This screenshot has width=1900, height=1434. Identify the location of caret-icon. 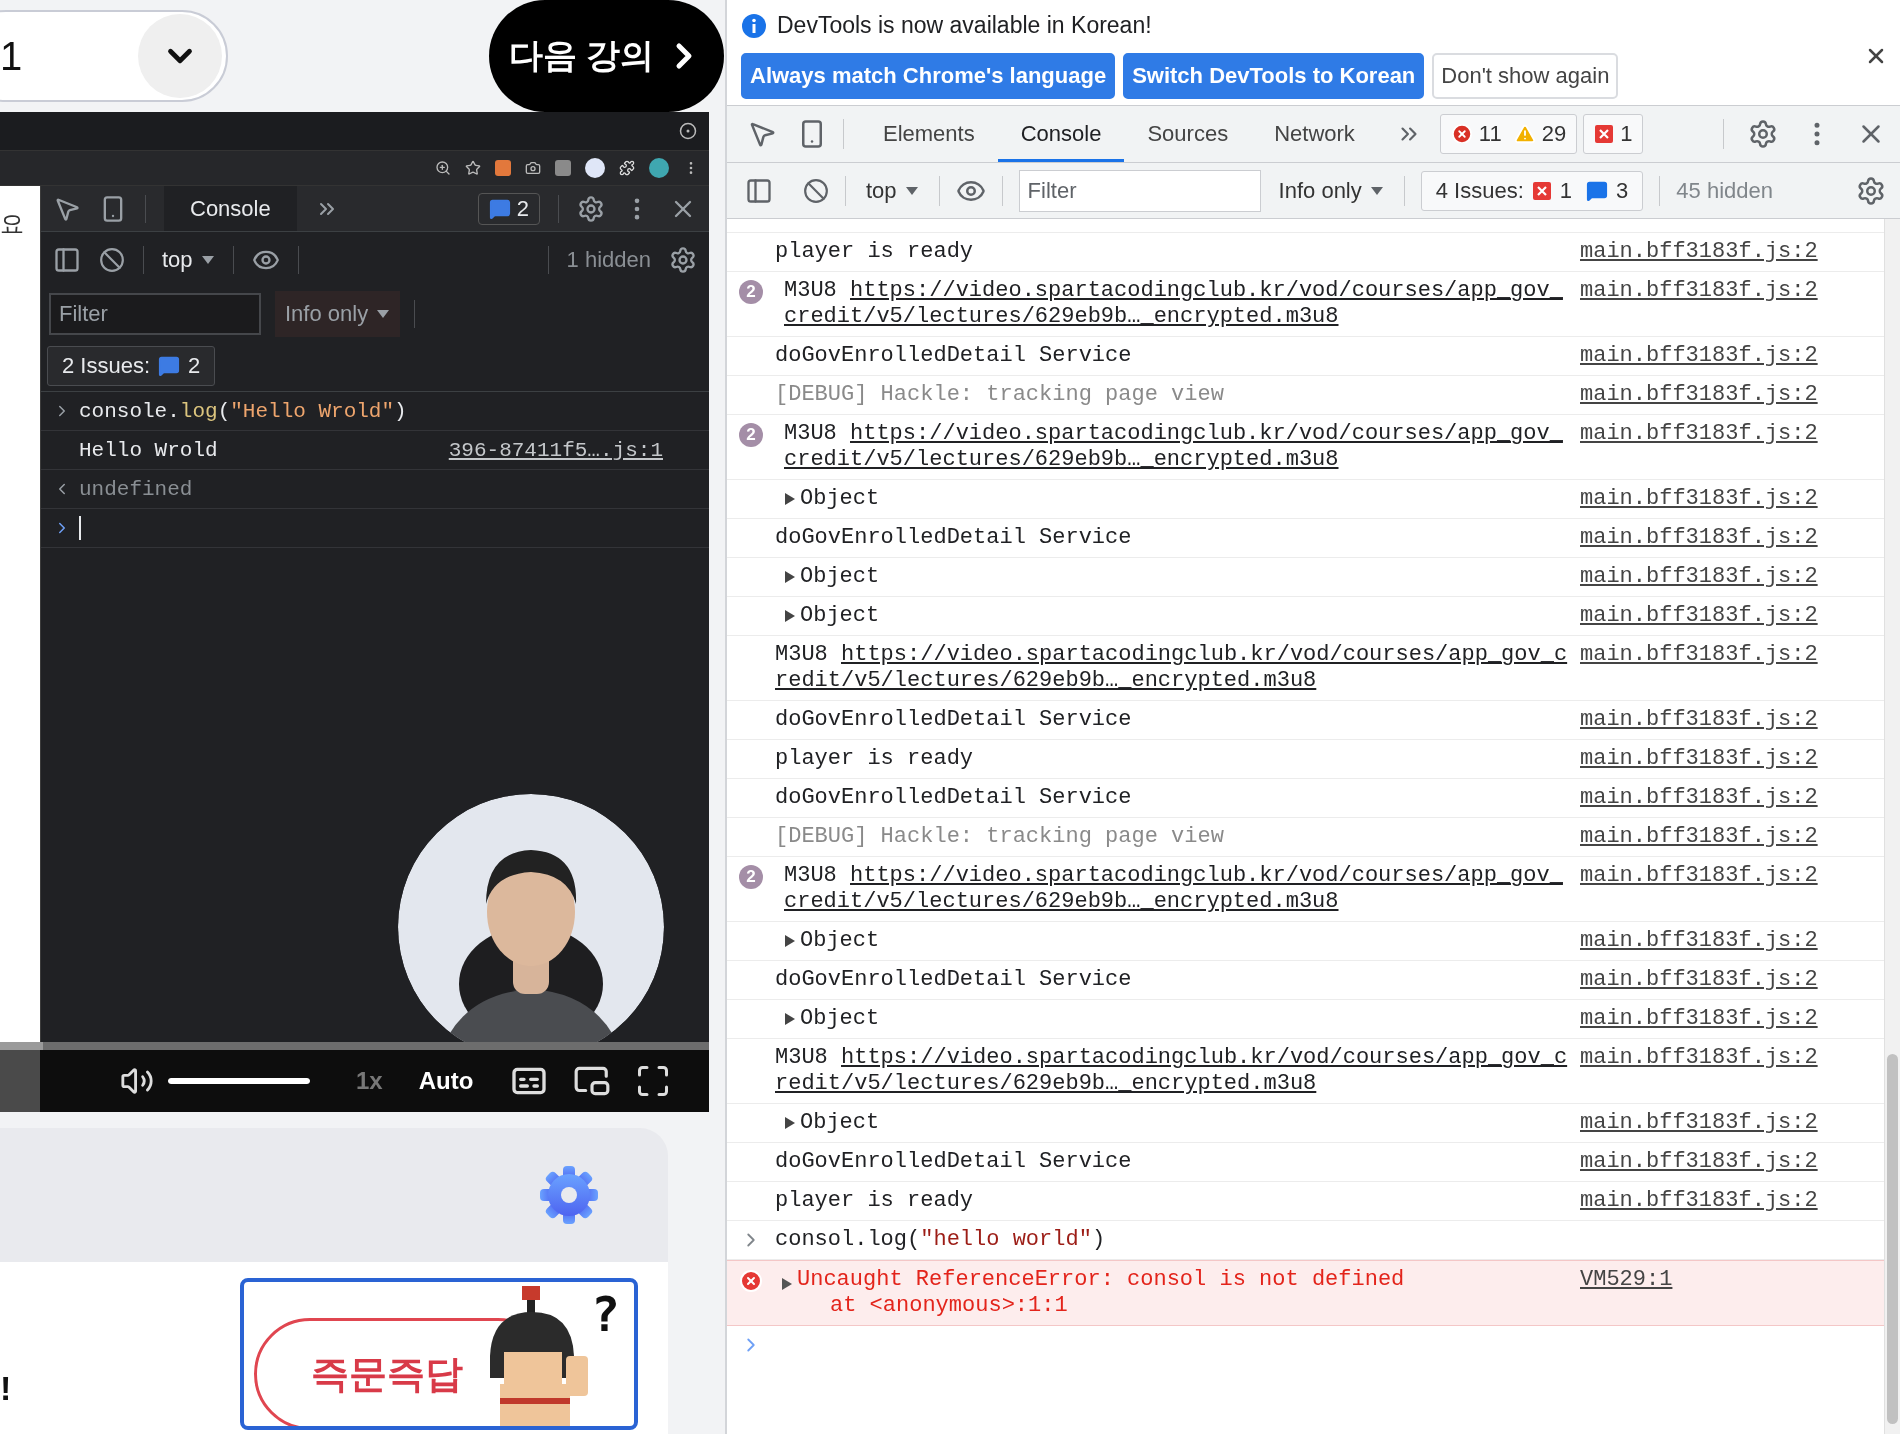
(1376, 190).